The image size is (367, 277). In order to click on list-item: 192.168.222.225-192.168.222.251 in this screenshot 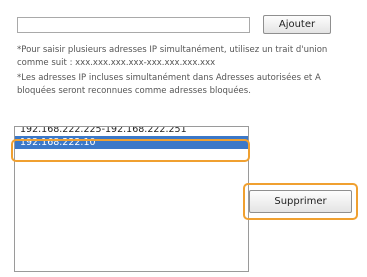, I will do `click(131, 131)`.